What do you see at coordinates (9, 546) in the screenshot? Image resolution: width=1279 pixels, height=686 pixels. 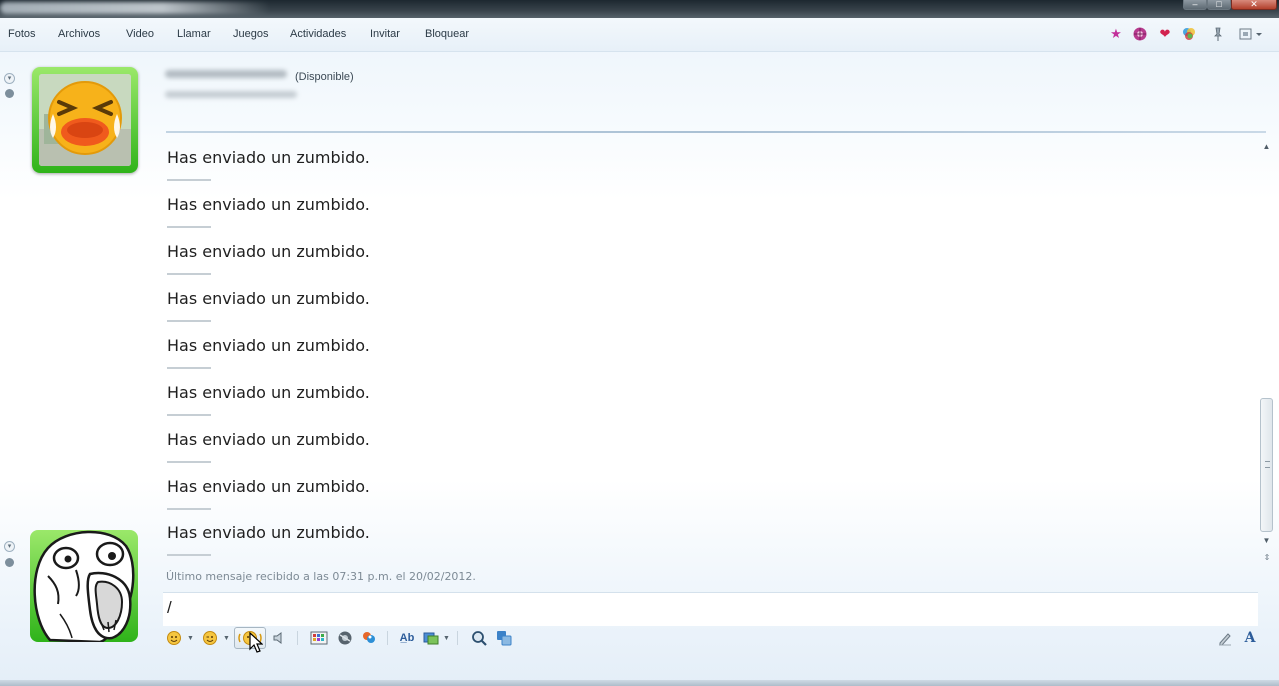 I see `collapse-self-pane-arrow: ▾` at bounding box center [9, 546].